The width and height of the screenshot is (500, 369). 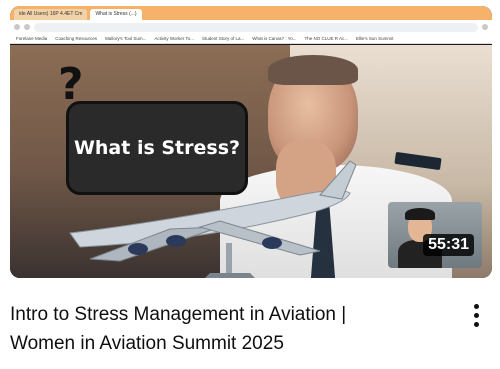 I want to click on embedded-bookmark: Ellie's Sun Summit, so click(x=375, y=38).